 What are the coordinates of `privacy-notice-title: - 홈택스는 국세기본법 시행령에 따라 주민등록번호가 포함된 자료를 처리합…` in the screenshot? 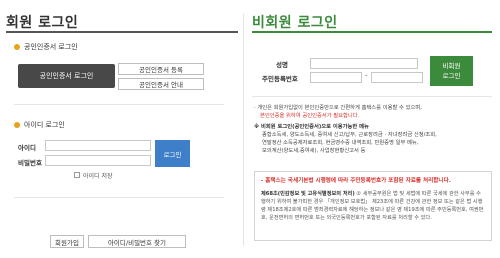 It's located at (356, 181).